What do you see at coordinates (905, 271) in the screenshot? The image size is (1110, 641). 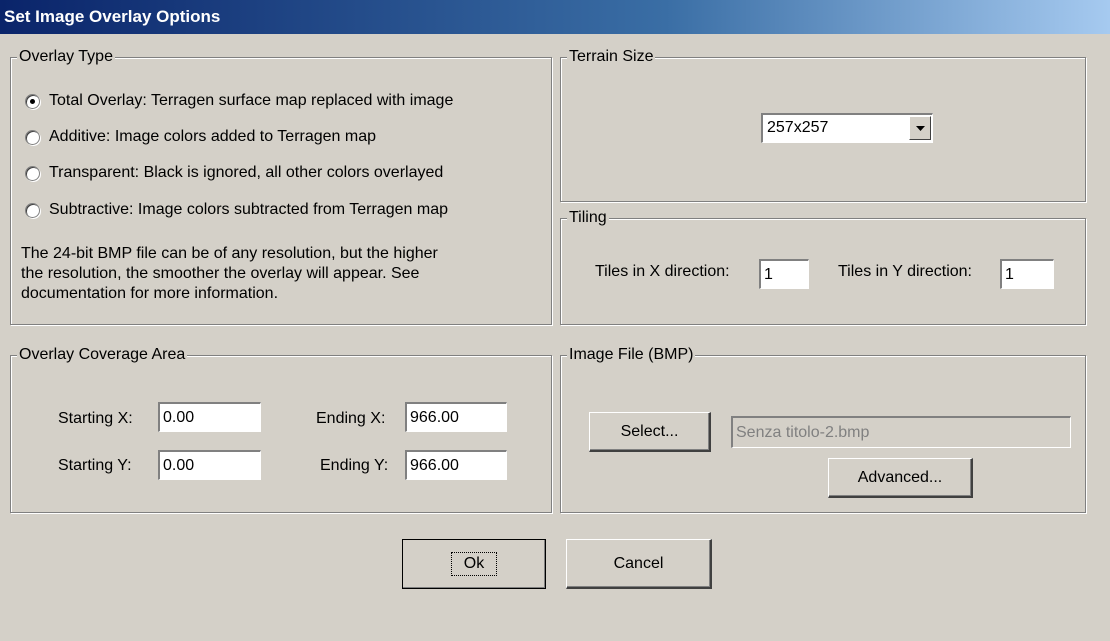 I see `tiles-y-label: Tiles in Y direction:` at bounding box center [905, 271].